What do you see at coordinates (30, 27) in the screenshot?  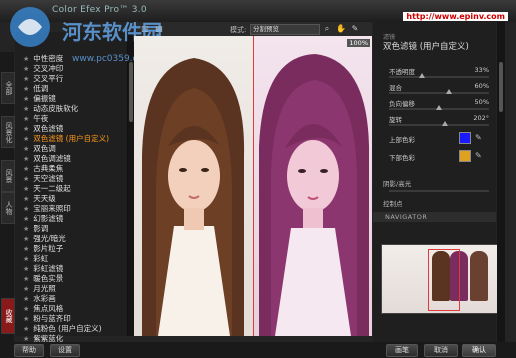 I see `watermark-logo-icon` at bounding box center [30, 27].